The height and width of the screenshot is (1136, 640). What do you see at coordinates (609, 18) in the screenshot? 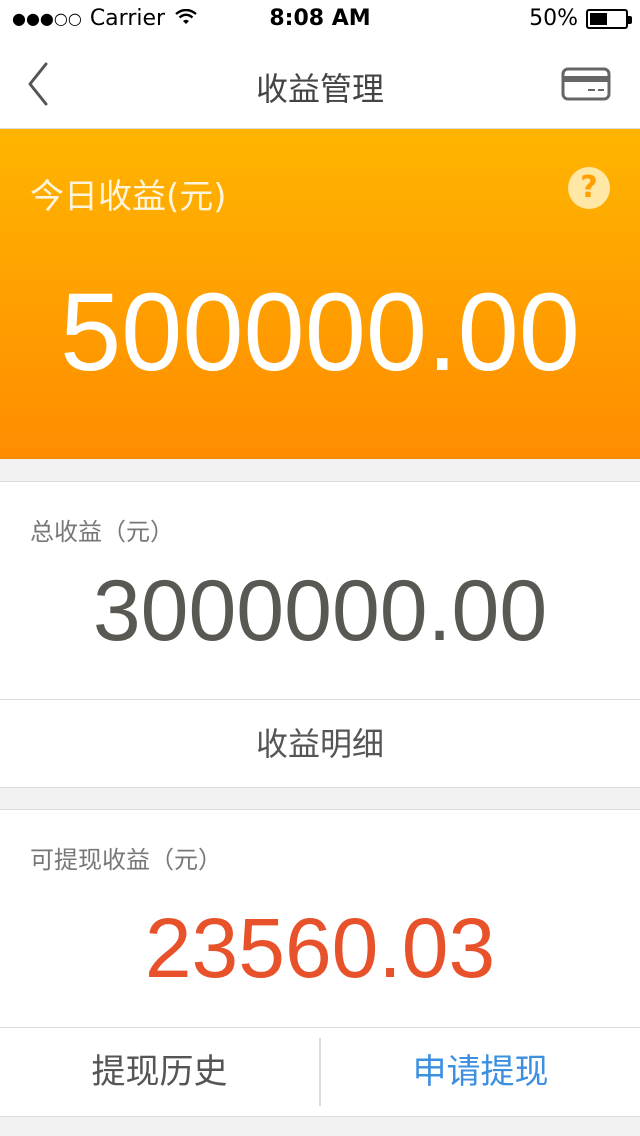
I see `battery-icon` at bounding box center [609, 18].